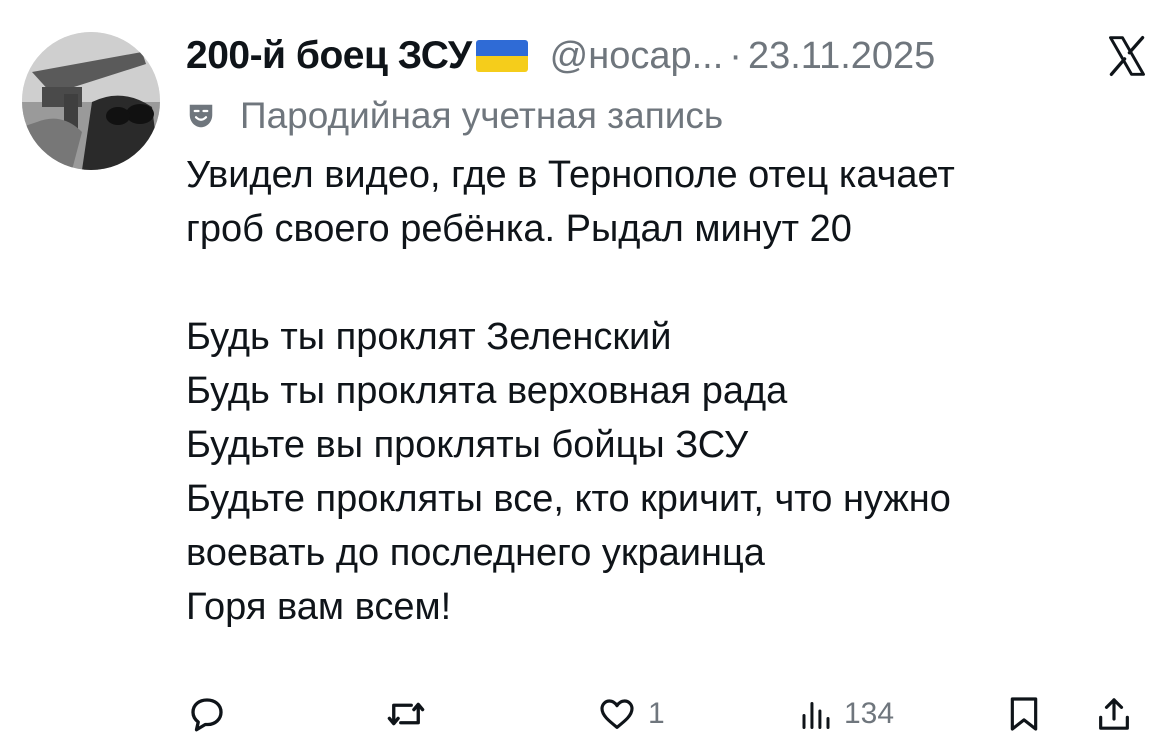 This screenshot has width=1170, height=756. What do you see at coordinates (617, 714) in the screenshot?
I see `like-icon` at bounding box center [617, 714].